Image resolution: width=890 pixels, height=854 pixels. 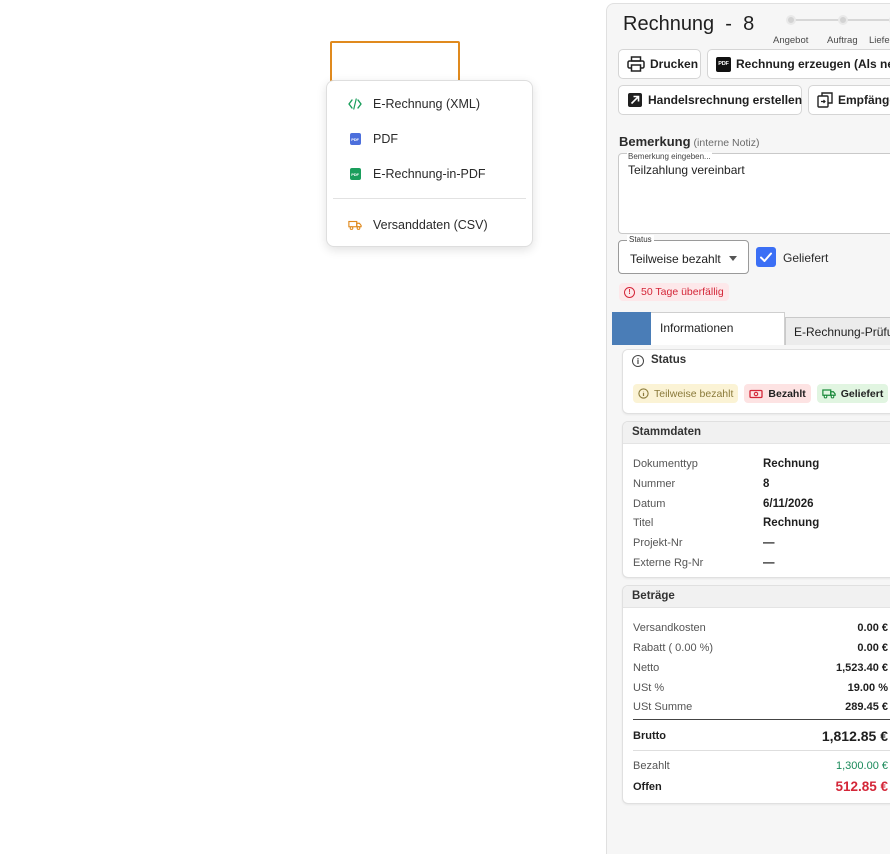 I want to click on status-badges: Teilweise bezahlt Bezahlt Geliefert, so click(x=761, y=393).